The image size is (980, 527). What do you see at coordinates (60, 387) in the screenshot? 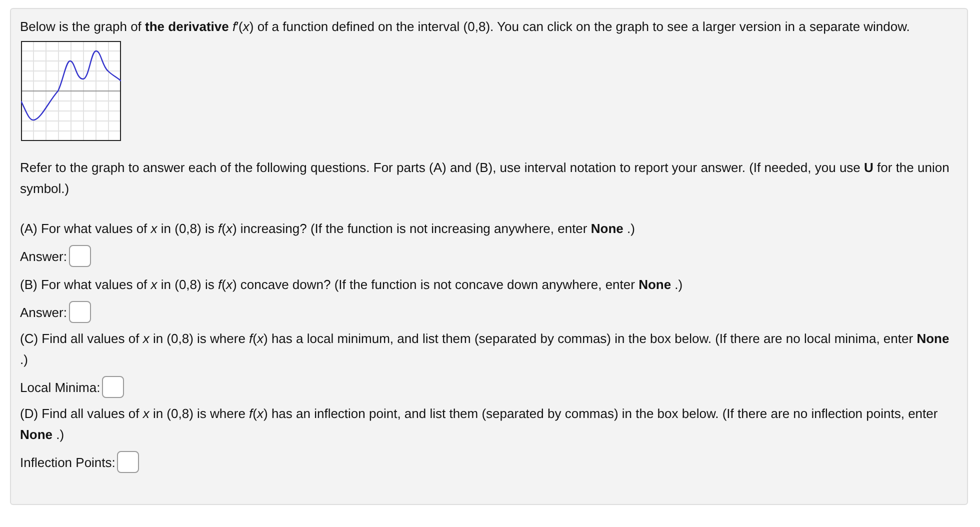
I see `answer-label: Local Minima:` at bounding box center [60, 387].